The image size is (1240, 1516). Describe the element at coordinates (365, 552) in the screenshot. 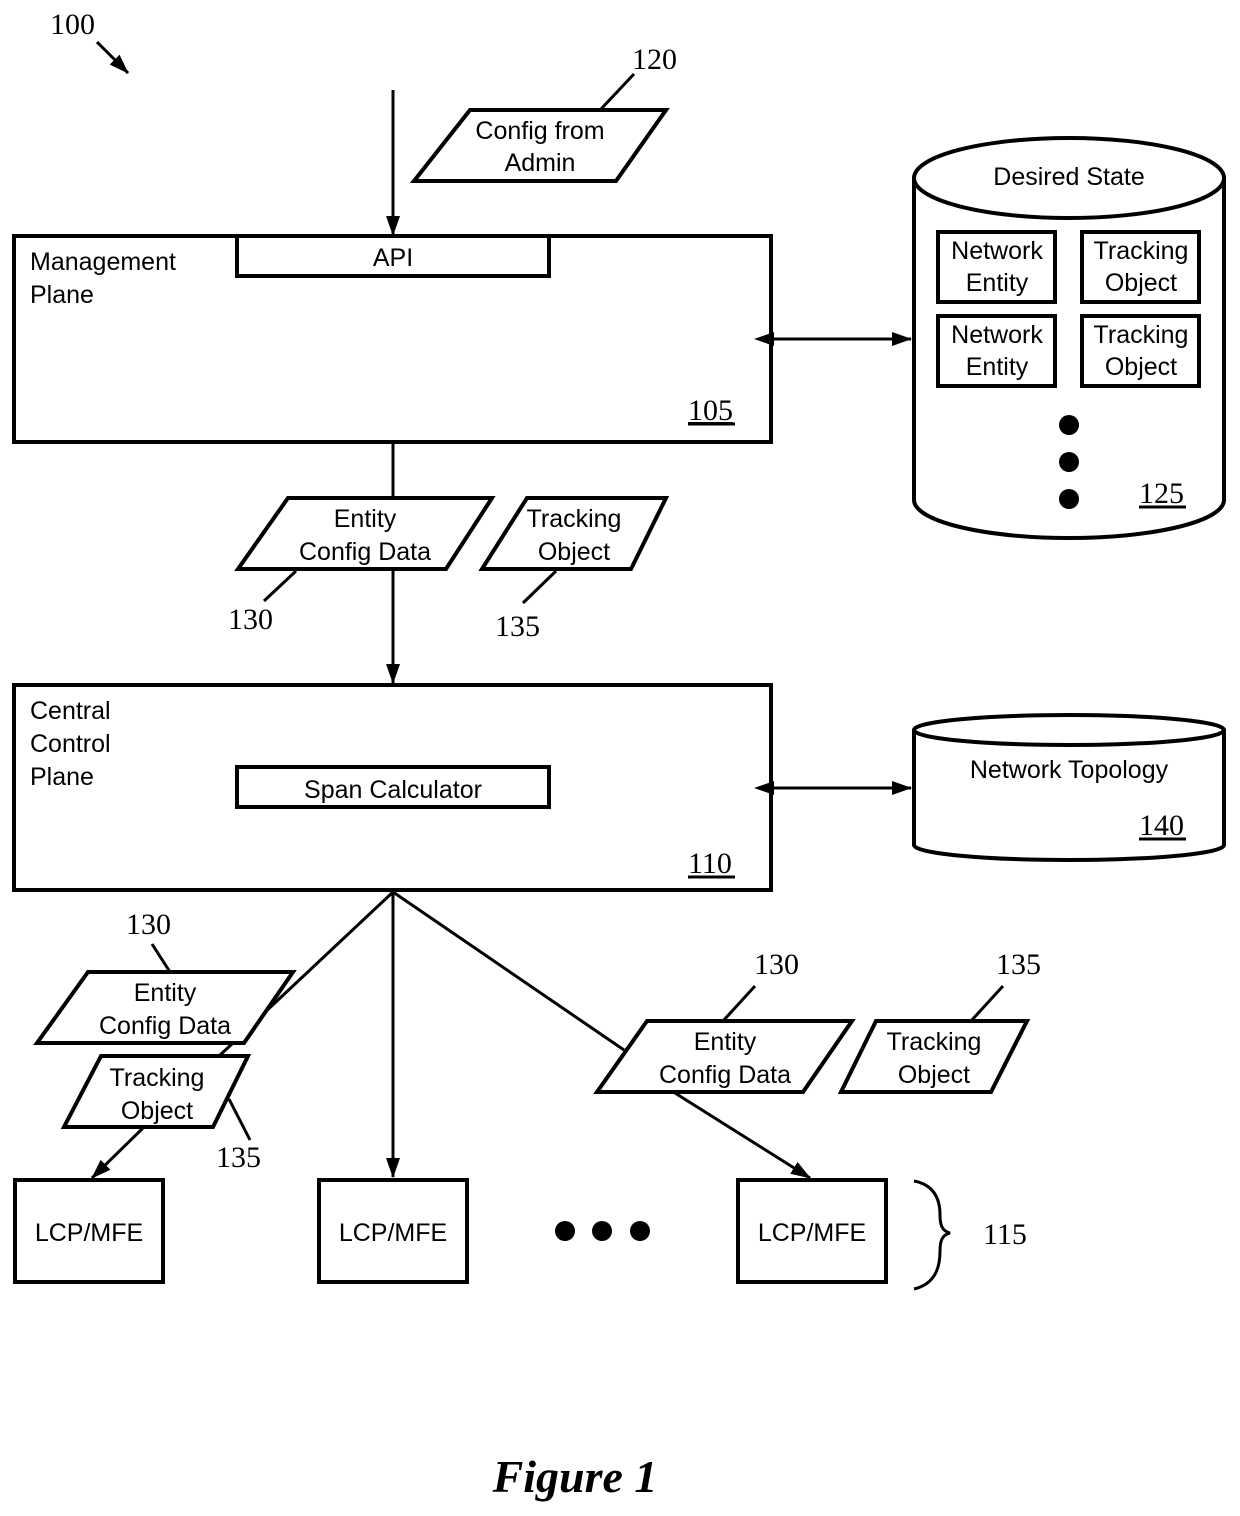

I see `entity-config-line2: Config Data` at that location.